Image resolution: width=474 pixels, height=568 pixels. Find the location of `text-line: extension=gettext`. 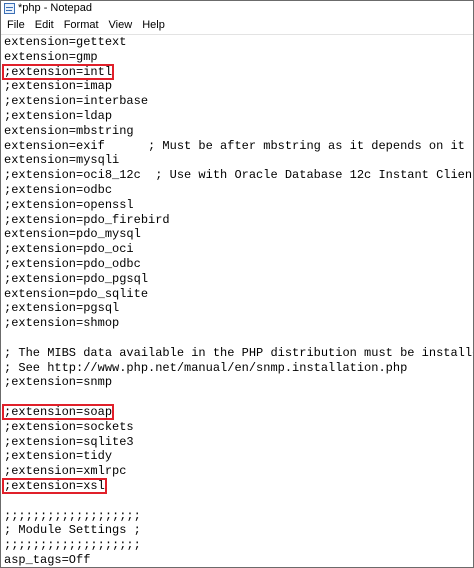

text-line: extension=gettext is located at coordinates (238, 42).